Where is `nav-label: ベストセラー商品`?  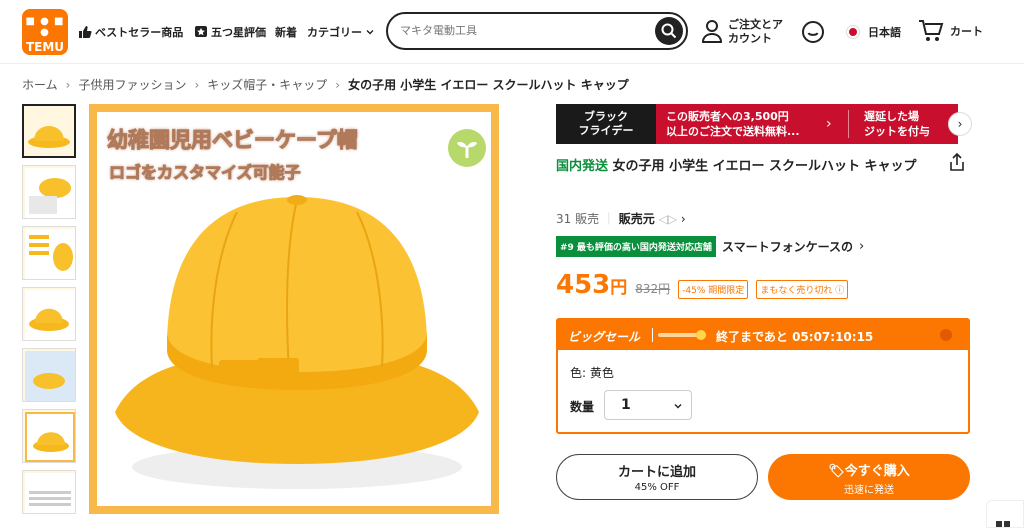 nav-label: ベストセラー商品 is located at coordinates (139, 32).